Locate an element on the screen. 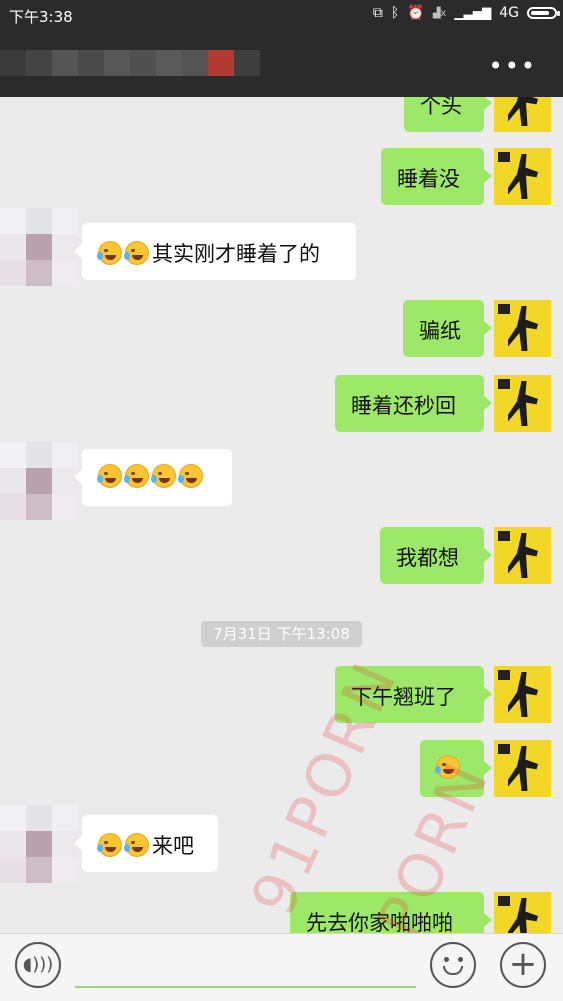 The image size is (563, 1001). message-text: 我都想 is located at coordinates (427, 558).